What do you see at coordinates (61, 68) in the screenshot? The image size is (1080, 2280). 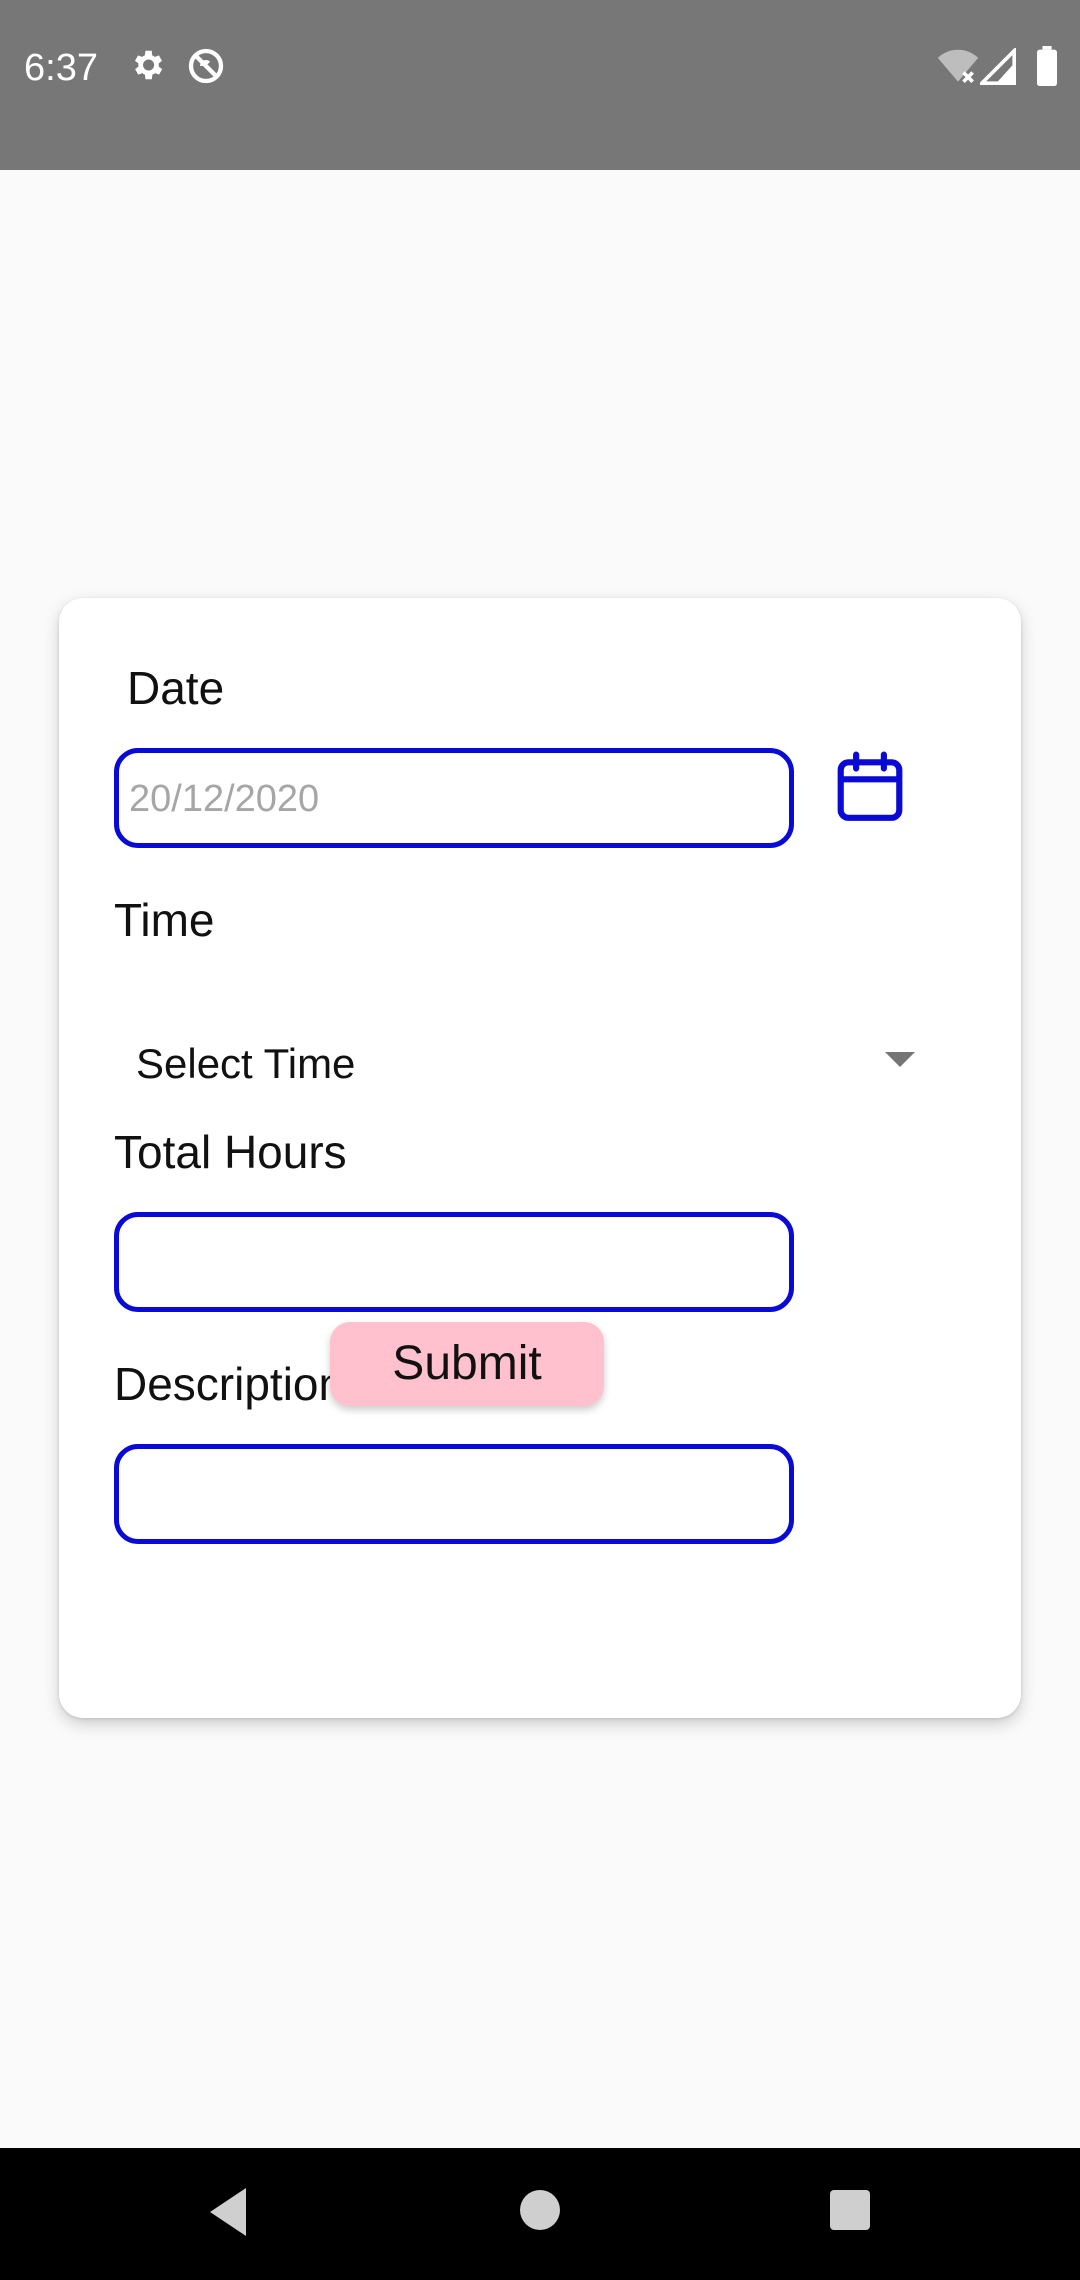 I see `status-time: 6:37` at bounding box center [61, 68].